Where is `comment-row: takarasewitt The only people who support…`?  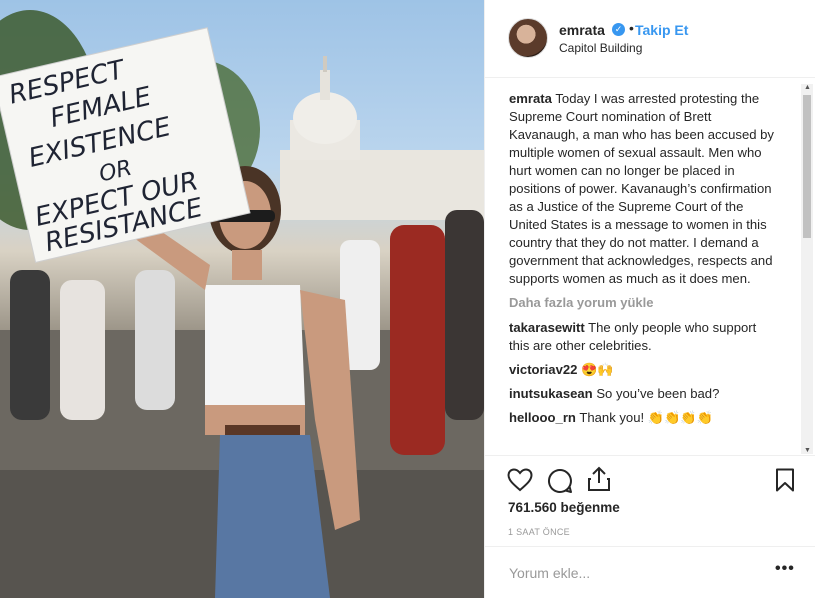
comment-row: takarasewitt The only people who support… is located at coordinates (643, 337).